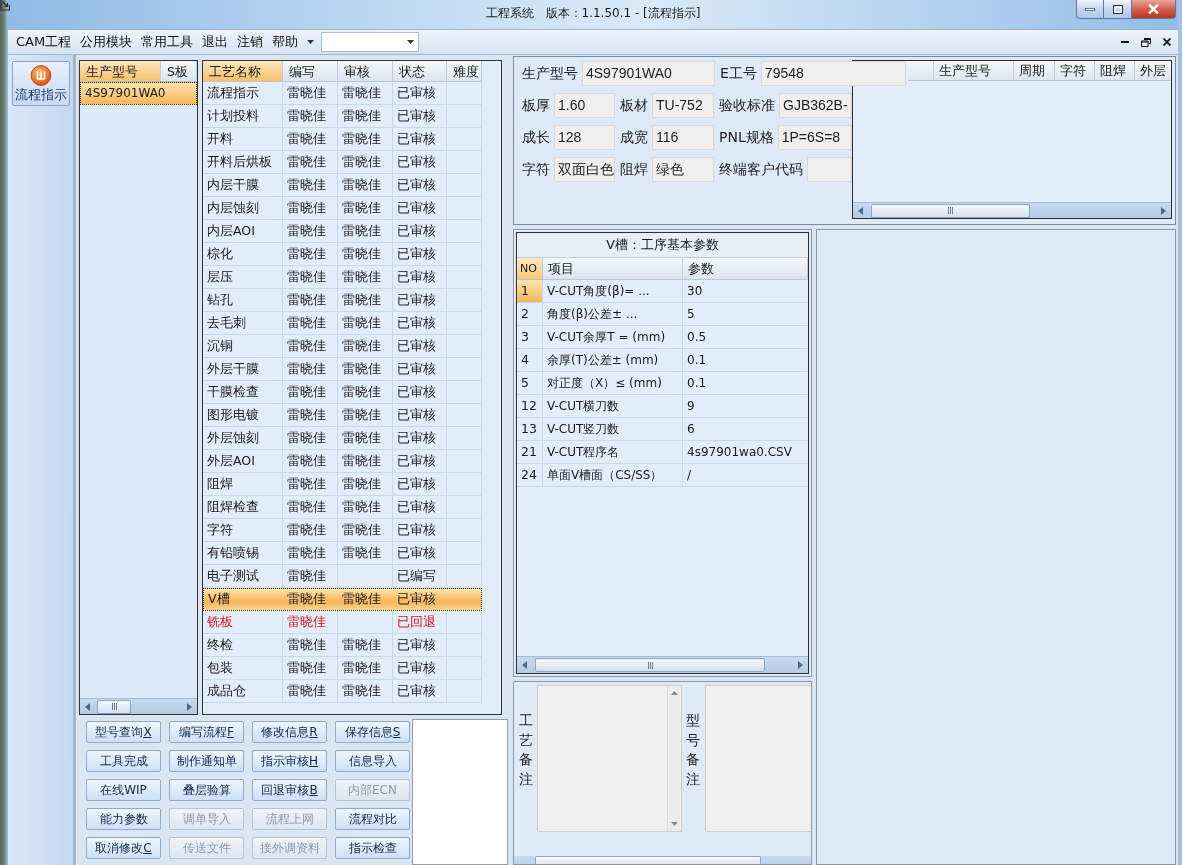 The image size is (1182, 865). I want to click on column-header: 周期, so click(1034, 71).